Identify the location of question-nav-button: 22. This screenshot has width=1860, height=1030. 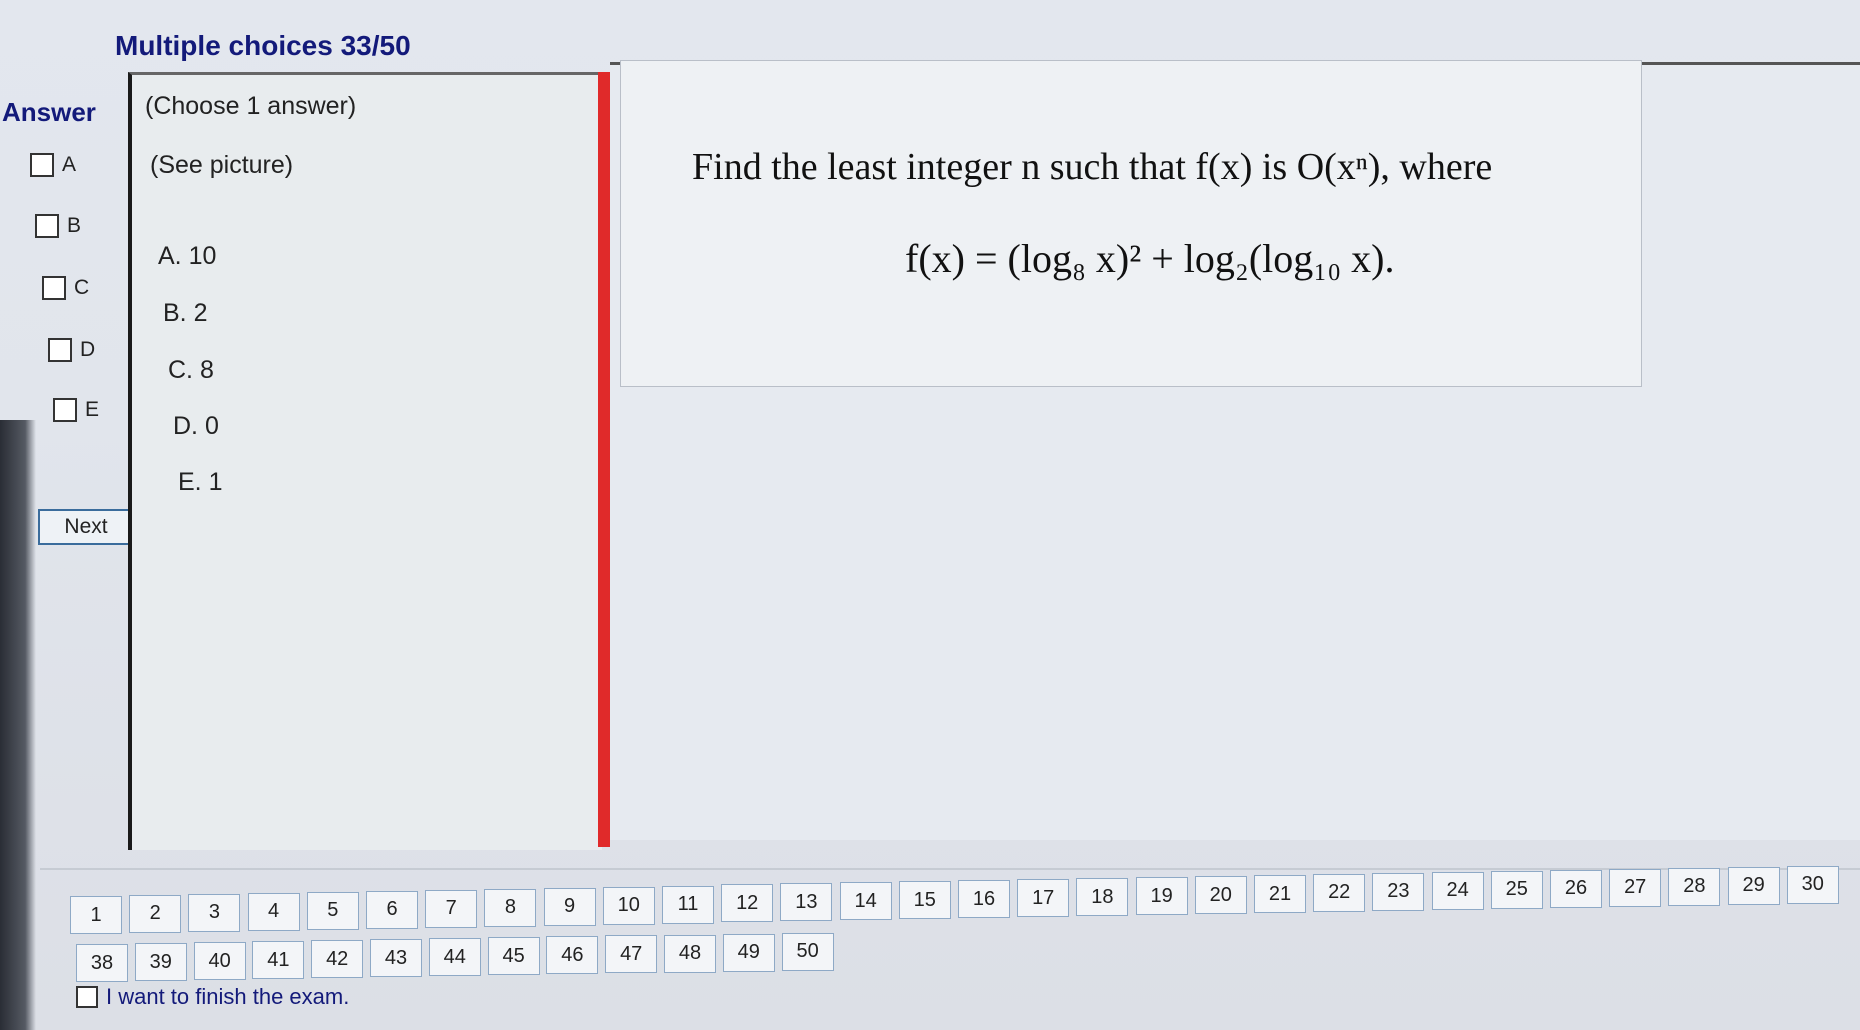
(1339, 892).